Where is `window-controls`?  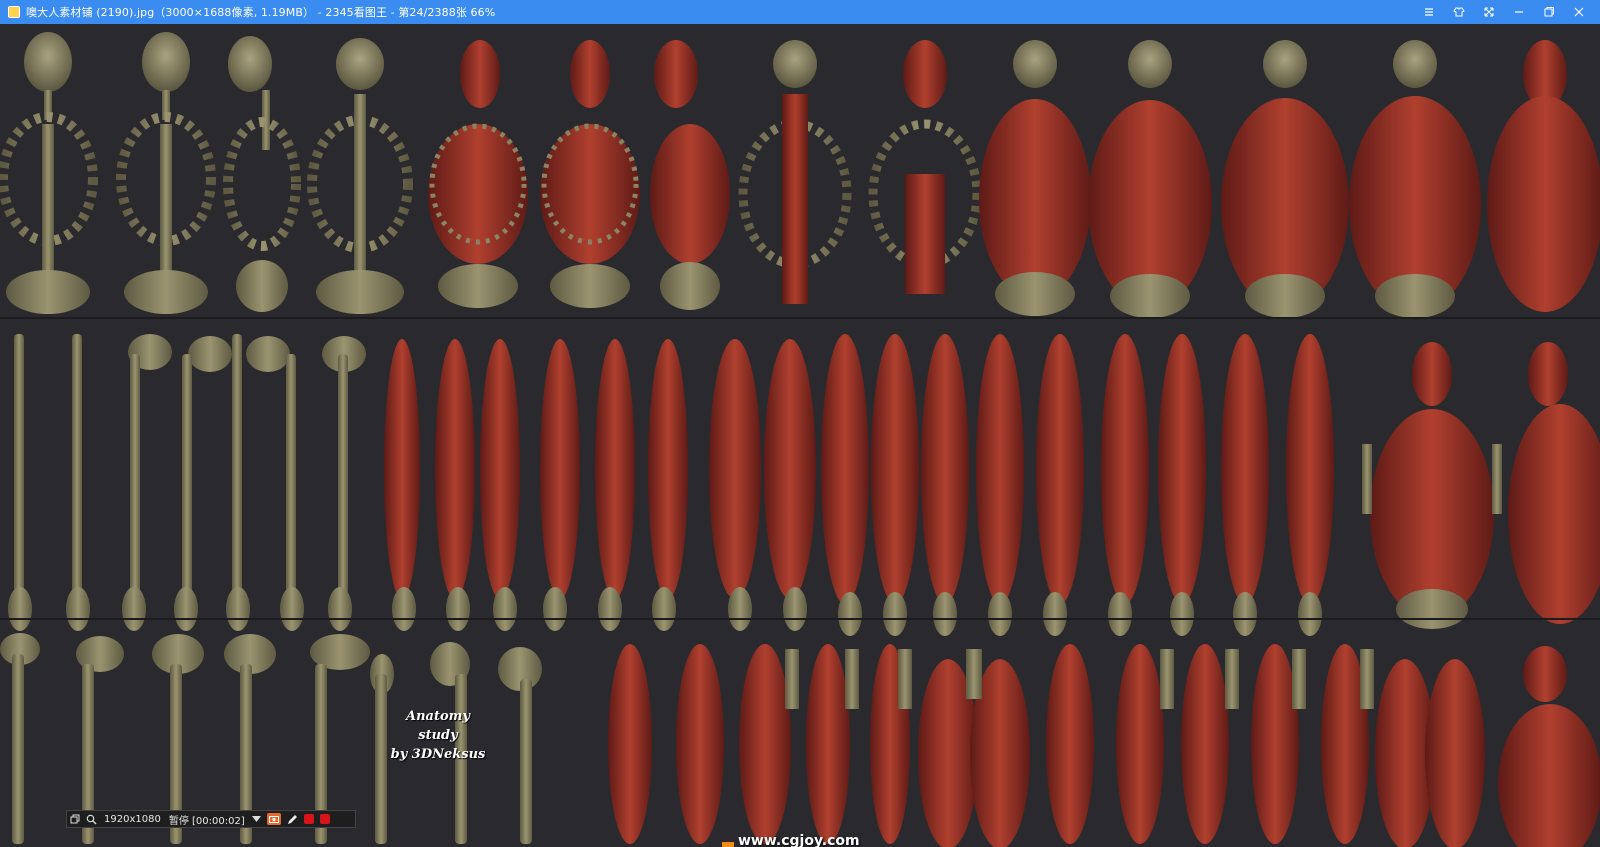
window-controls is located at coordinates (1504, 12).